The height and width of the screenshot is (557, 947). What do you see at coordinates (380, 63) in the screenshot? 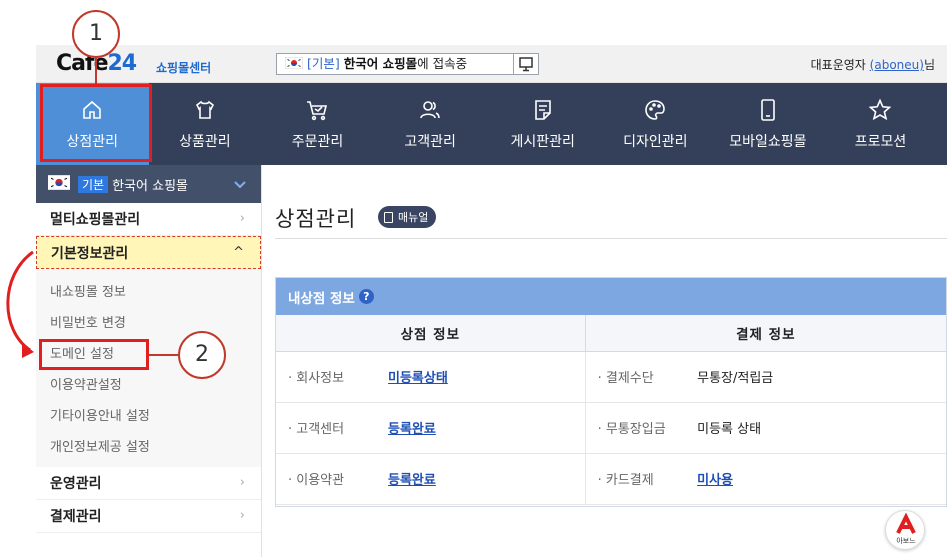
I see `mall-name: 한국어 쇼핑몰` at bounding box center [380, 63].